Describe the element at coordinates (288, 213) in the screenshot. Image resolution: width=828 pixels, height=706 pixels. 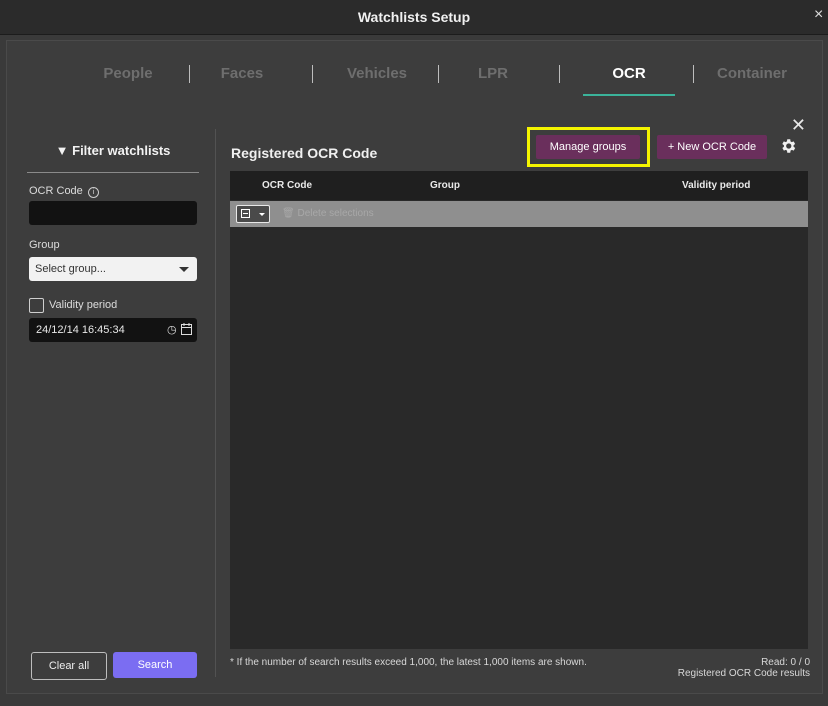
I see `trash-icon: 🗑` at that location.